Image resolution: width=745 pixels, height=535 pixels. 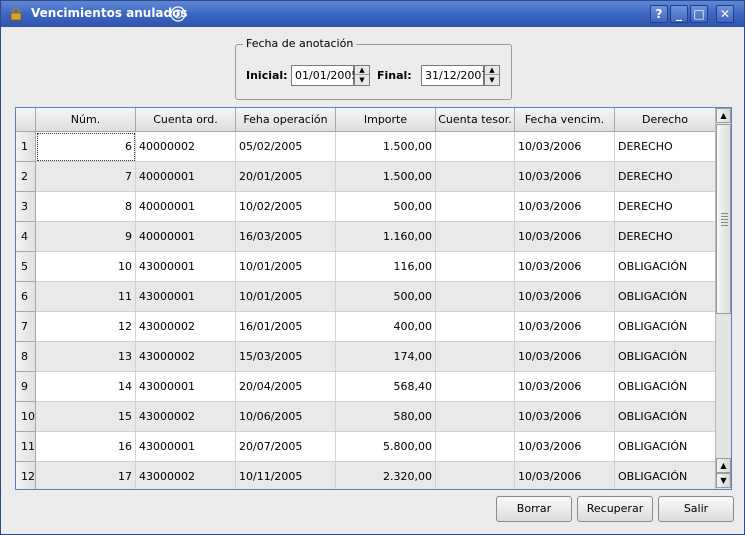 What do you see at coordinates (86, 475) in the screenshot?
I see `cell-num: 17` at bounding box center [86, 475].